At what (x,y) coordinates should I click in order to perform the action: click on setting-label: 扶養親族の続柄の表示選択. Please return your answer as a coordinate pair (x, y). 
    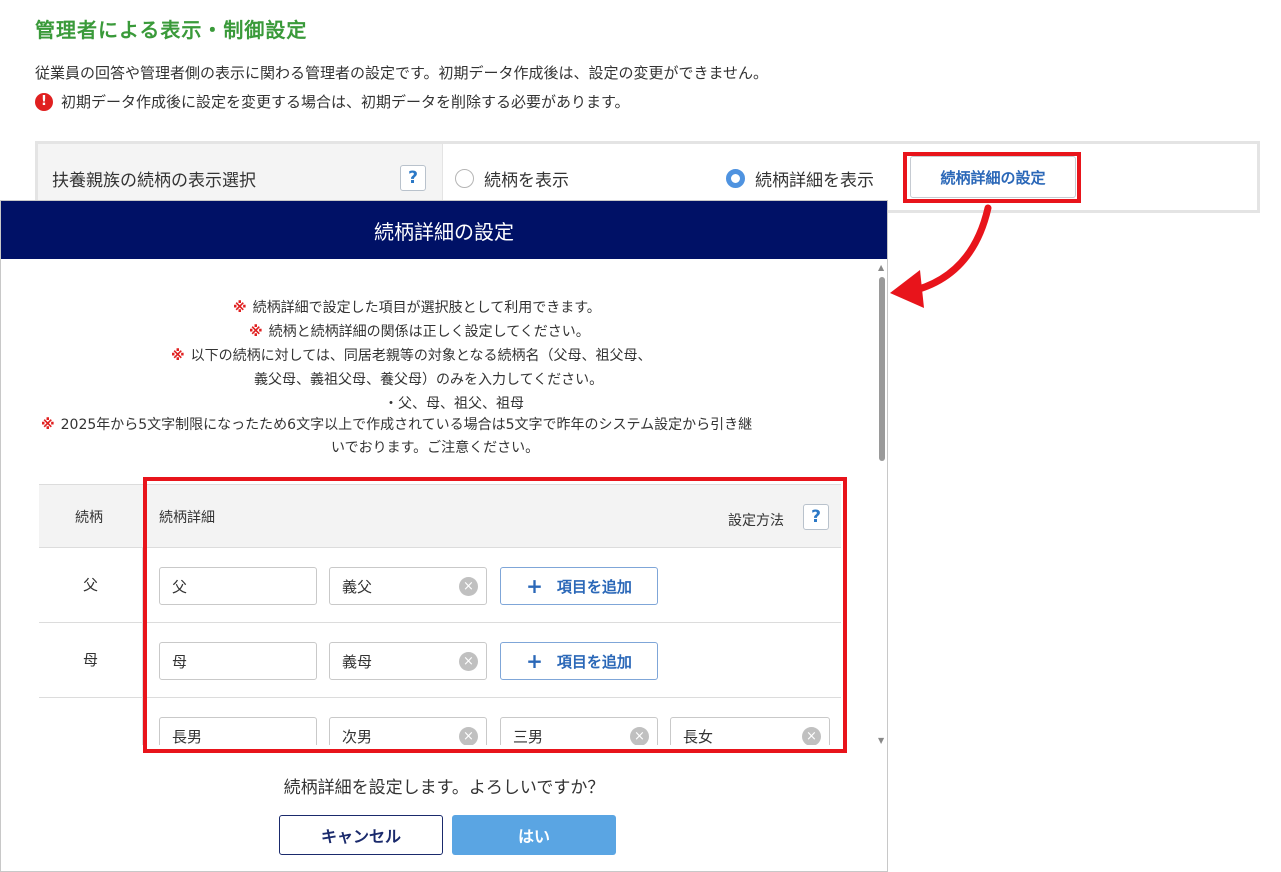
    Looking at the image, I should click on (154, 181).